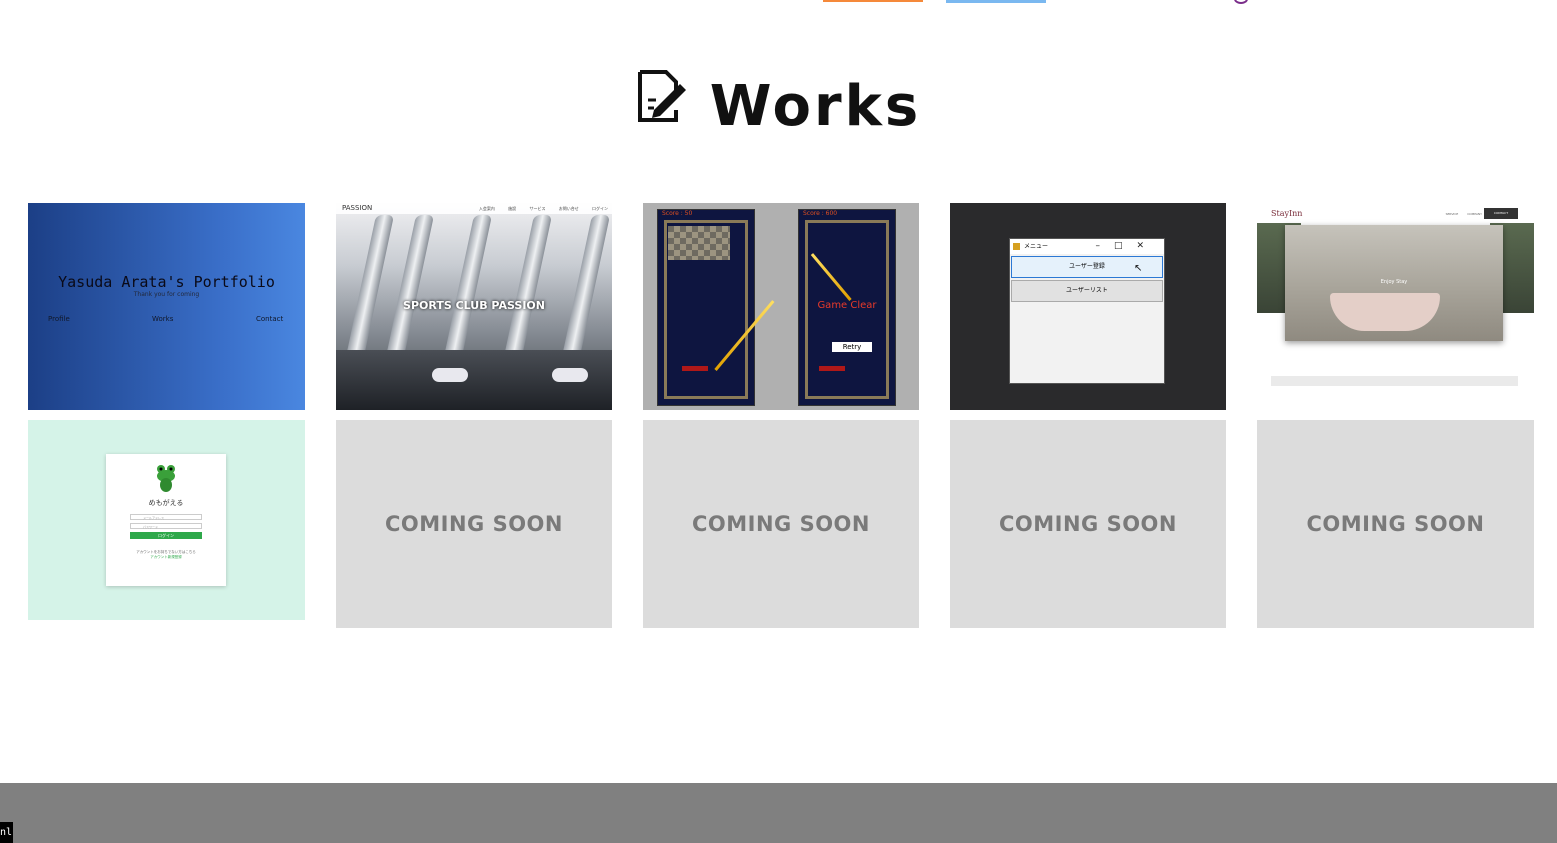 The width and height of the screenshot is (1557, 843). I want to click on sports-thumb-nav: 入会案内 施設 サービス お問い合せ ログイン, so click(543, 208).